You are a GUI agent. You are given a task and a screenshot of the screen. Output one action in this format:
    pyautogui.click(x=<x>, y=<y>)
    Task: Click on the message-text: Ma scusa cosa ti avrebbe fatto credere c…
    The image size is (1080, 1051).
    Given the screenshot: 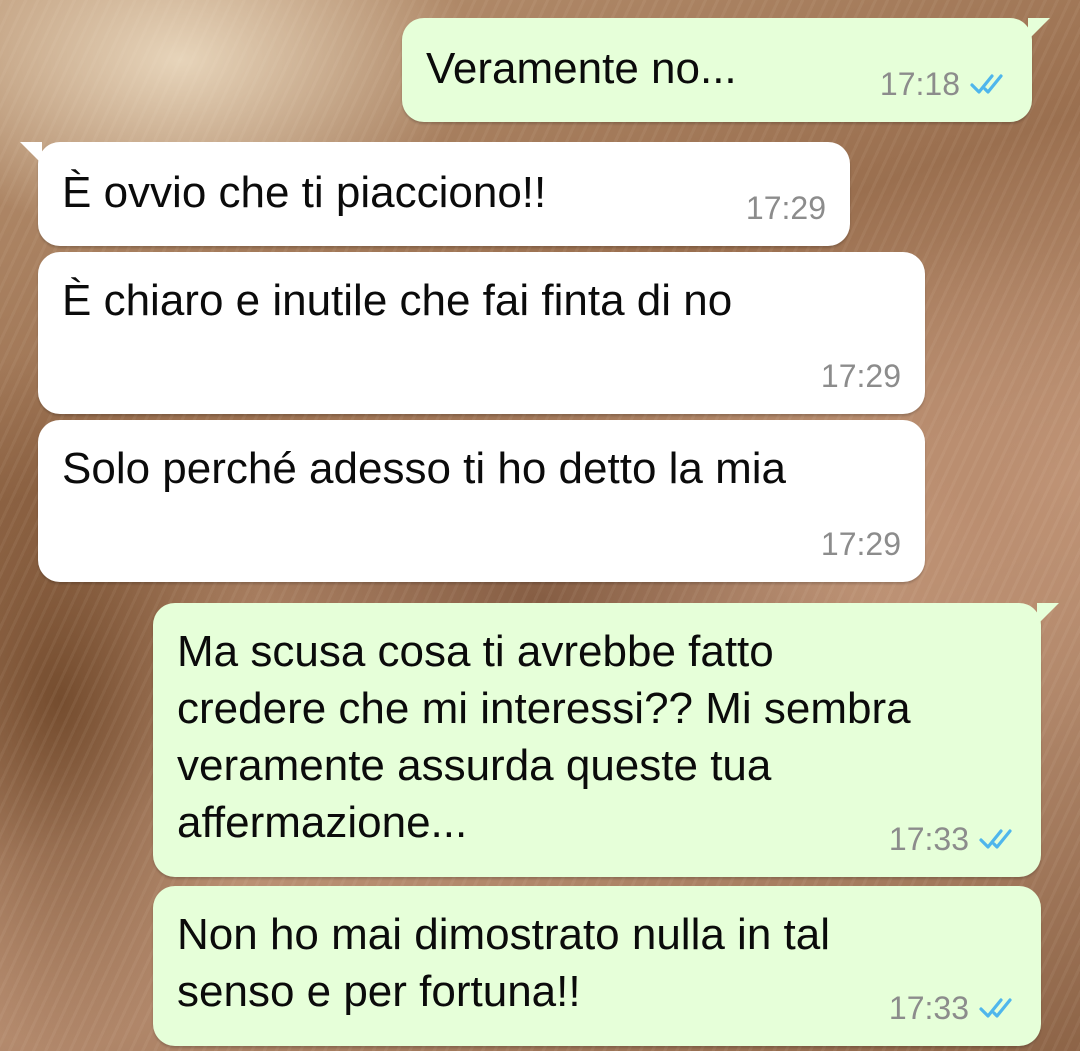 What is the action you would take?
    pyautogui.click(x=544, y=737)
    